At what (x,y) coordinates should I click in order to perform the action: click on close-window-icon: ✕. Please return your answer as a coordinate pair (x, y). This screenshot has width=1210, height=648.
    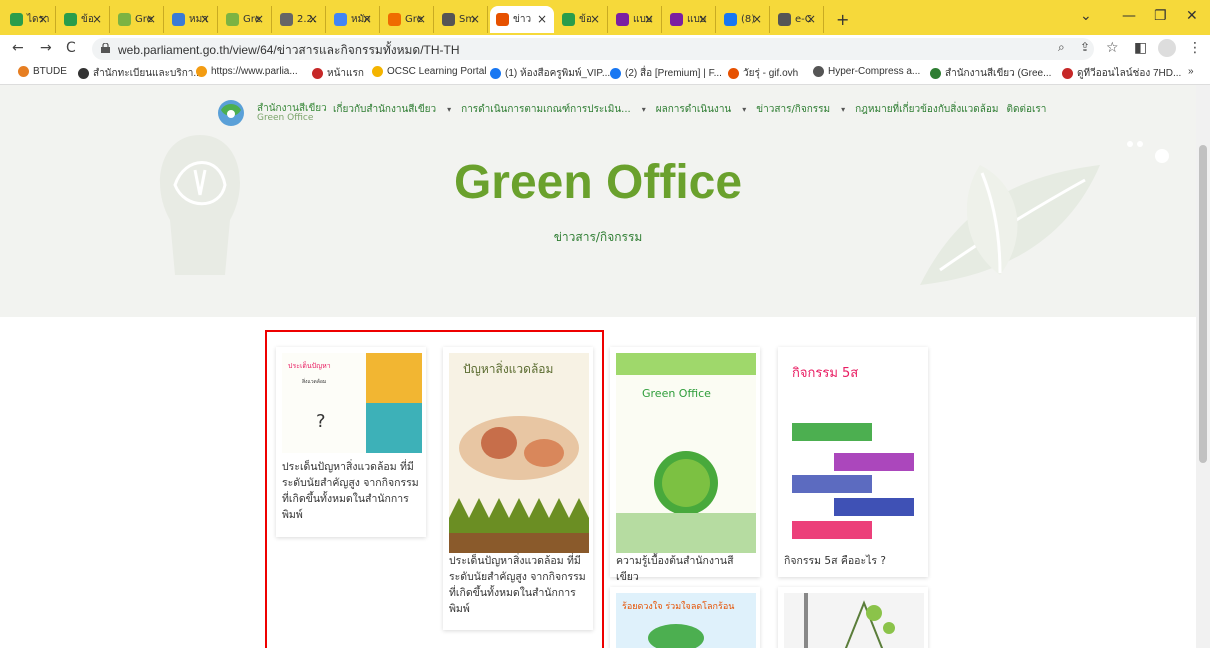
    Looking at the image, I should click on (1192, 16).